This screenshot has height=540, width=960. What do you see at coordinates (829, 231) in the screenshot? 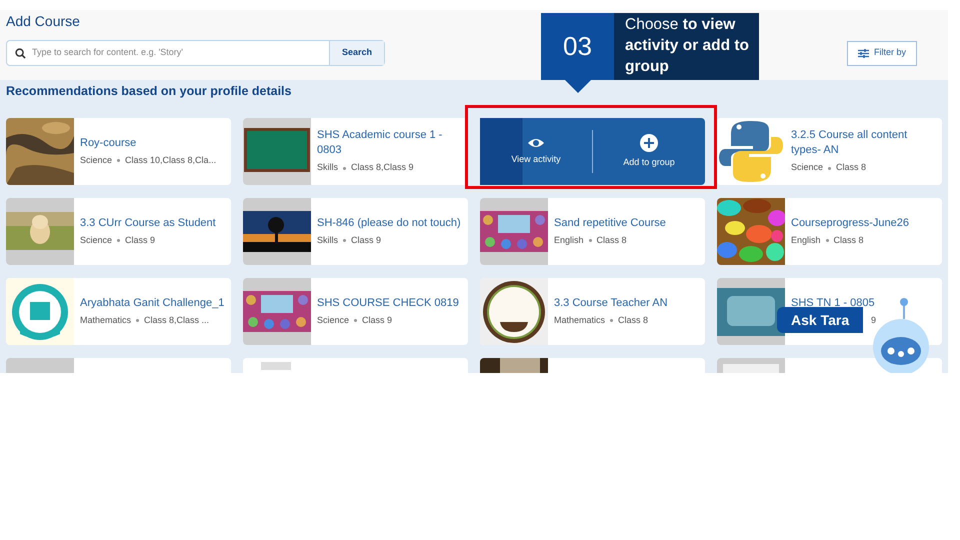
I see `course-card: Courseprogress-June26 English Class 8` at bounding box center [829, 231].